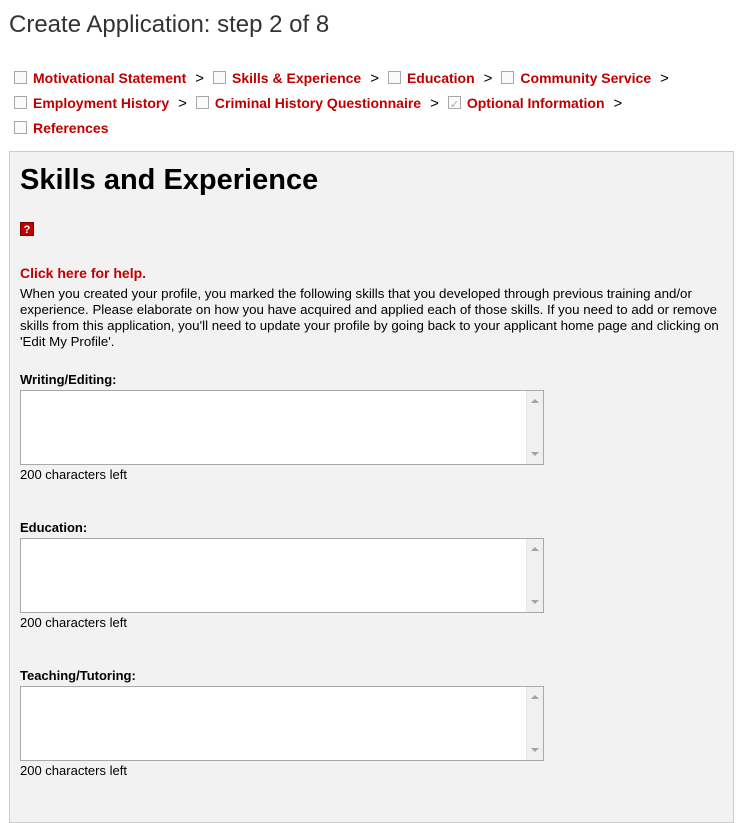  What do you see at coordinates (169, 180) in the screenshot?
I see `section-heading: Skills and Experience` at bounding box center [169, 180].